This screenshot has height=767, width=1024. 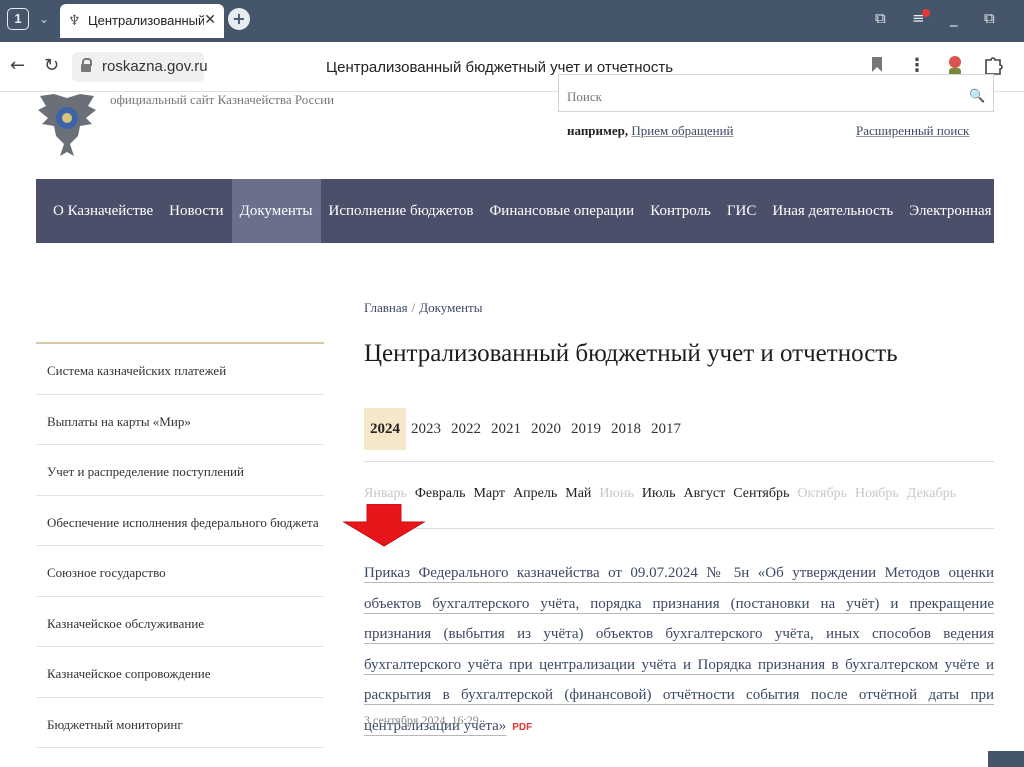 I want to click on month-may: Май, so click(x=578, y=494).